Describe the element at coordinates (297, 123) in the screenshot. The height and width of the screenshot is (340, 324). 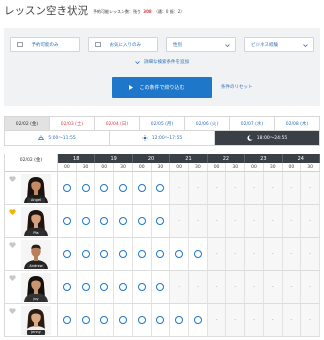
I see `date-tab-0208: 02/08 (木)` at that location.